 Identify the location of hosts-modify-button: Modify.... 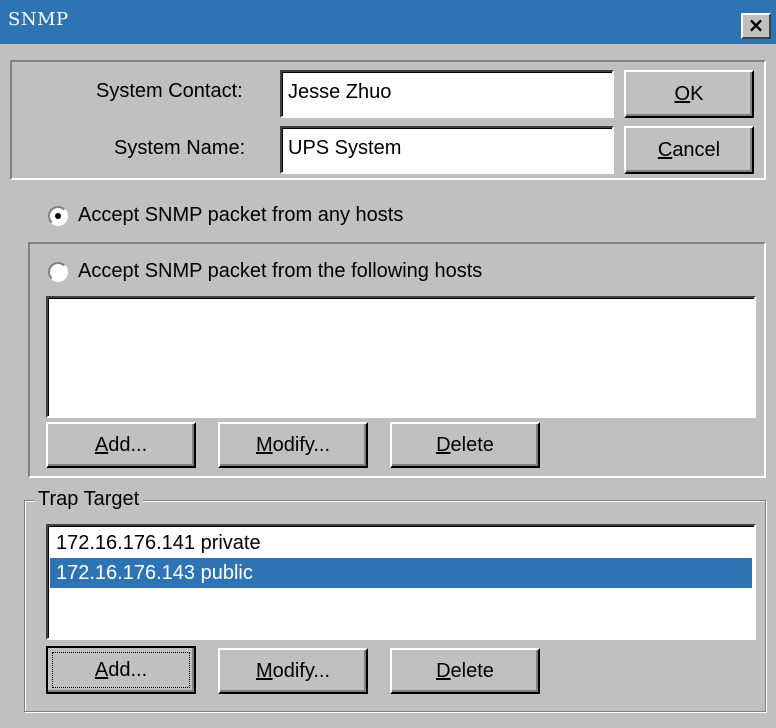
(293, 445).